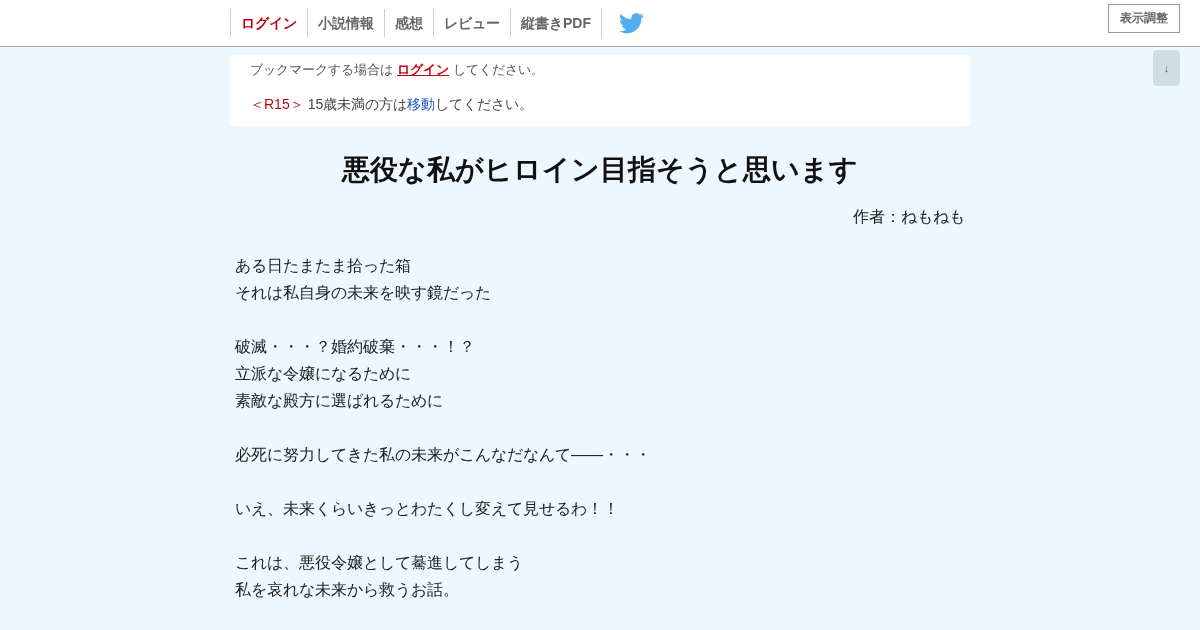 Image resolution: width=1200 pixels, height=630 pixels. I want to click on synopsis-line: いえ、未来くらいきっとわたくし変えて見せるわ！！, so click(427, 509).